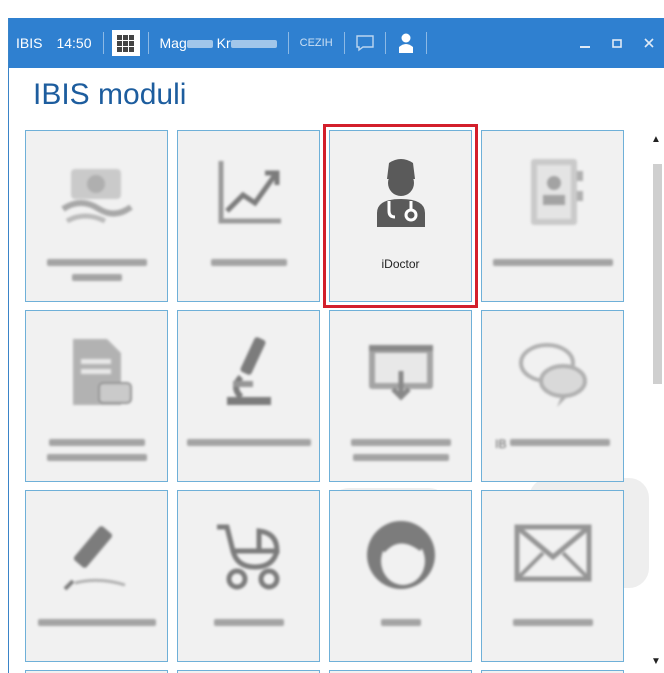 This screenshot has height=673, width=664. I want to click on scroll-down-arrow-icon: ▼, so click(655, 661).